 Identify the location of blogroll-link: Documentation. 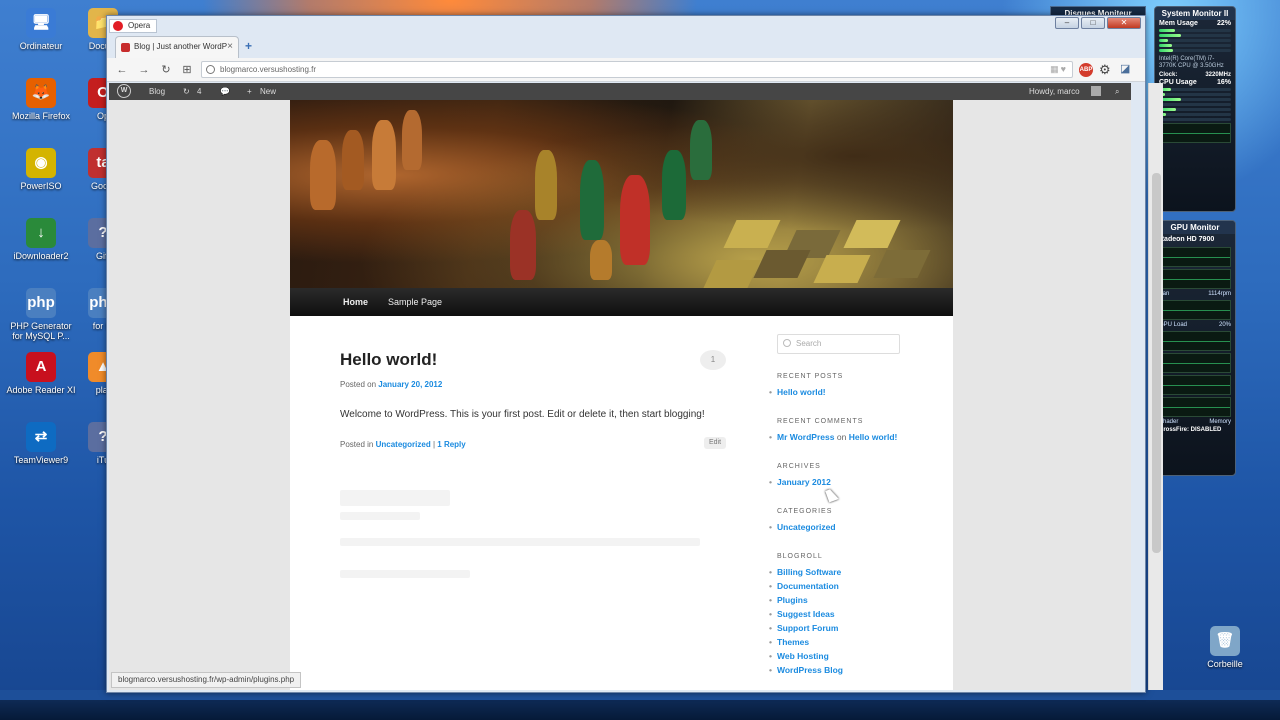
(843, 586).